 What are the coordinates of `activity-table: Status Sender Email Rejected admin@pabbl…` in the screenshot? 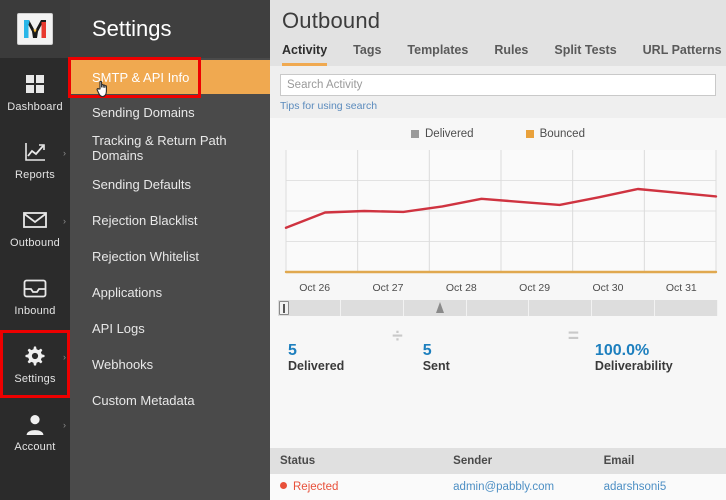 It's located at (498, 474).